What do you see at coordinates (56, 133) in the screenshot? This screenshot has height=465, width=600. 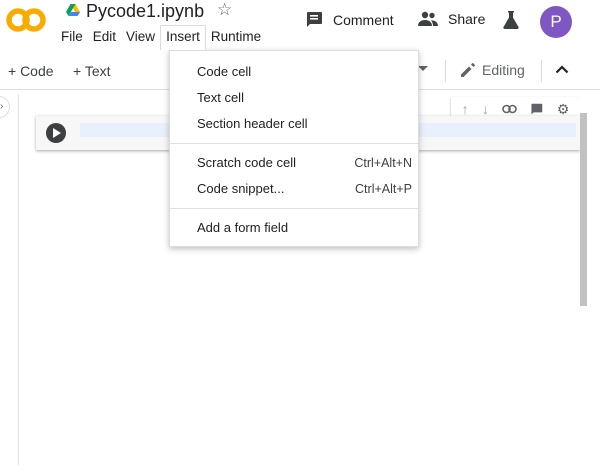 I see `play-icon` at bounding box center [56, 133].